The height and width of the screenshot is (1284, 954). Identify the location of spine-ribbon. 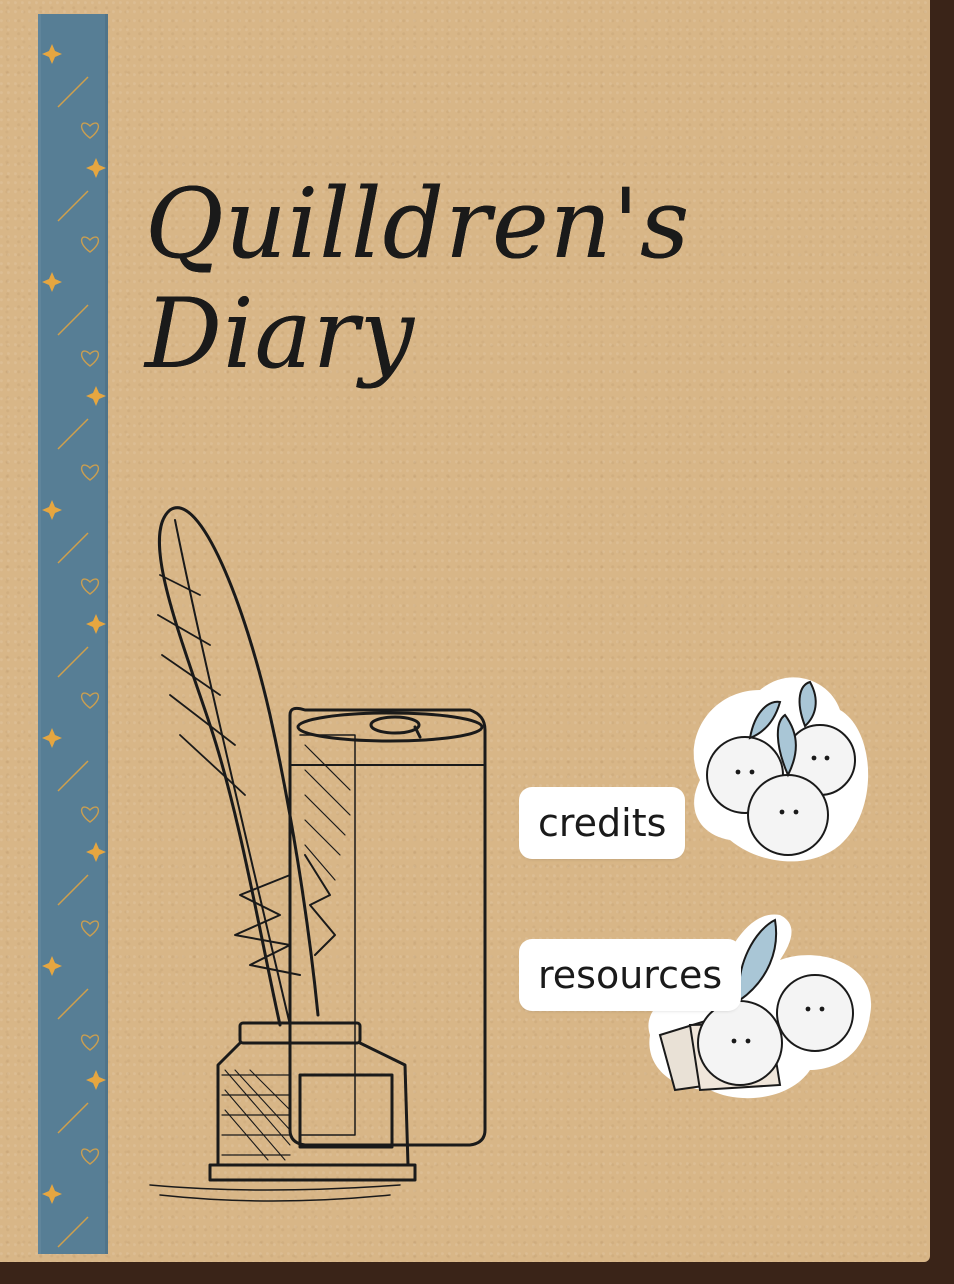
(73, 634).